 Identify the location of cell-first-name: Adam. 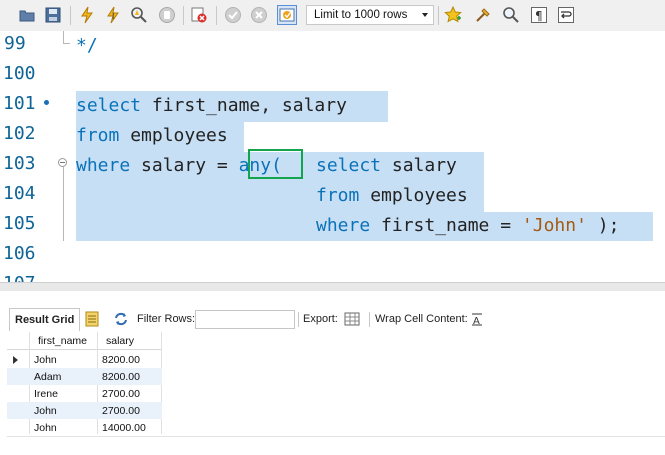
(47, 377).